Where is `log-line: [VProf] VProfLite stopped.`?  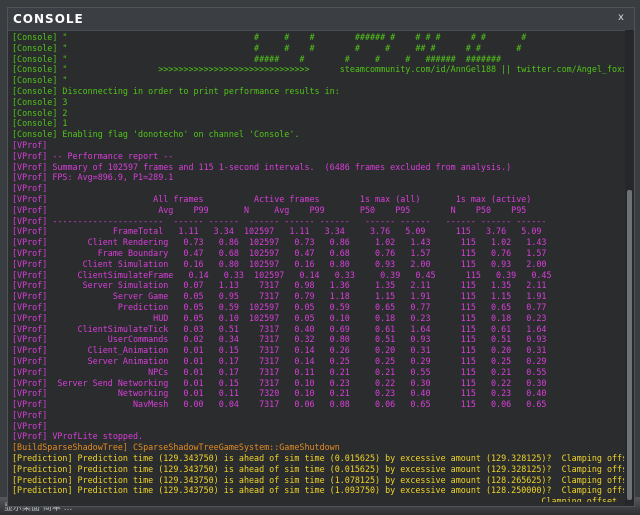 log-line: [VProf] VProfLite stopped. is located at coordinates (78, 436).